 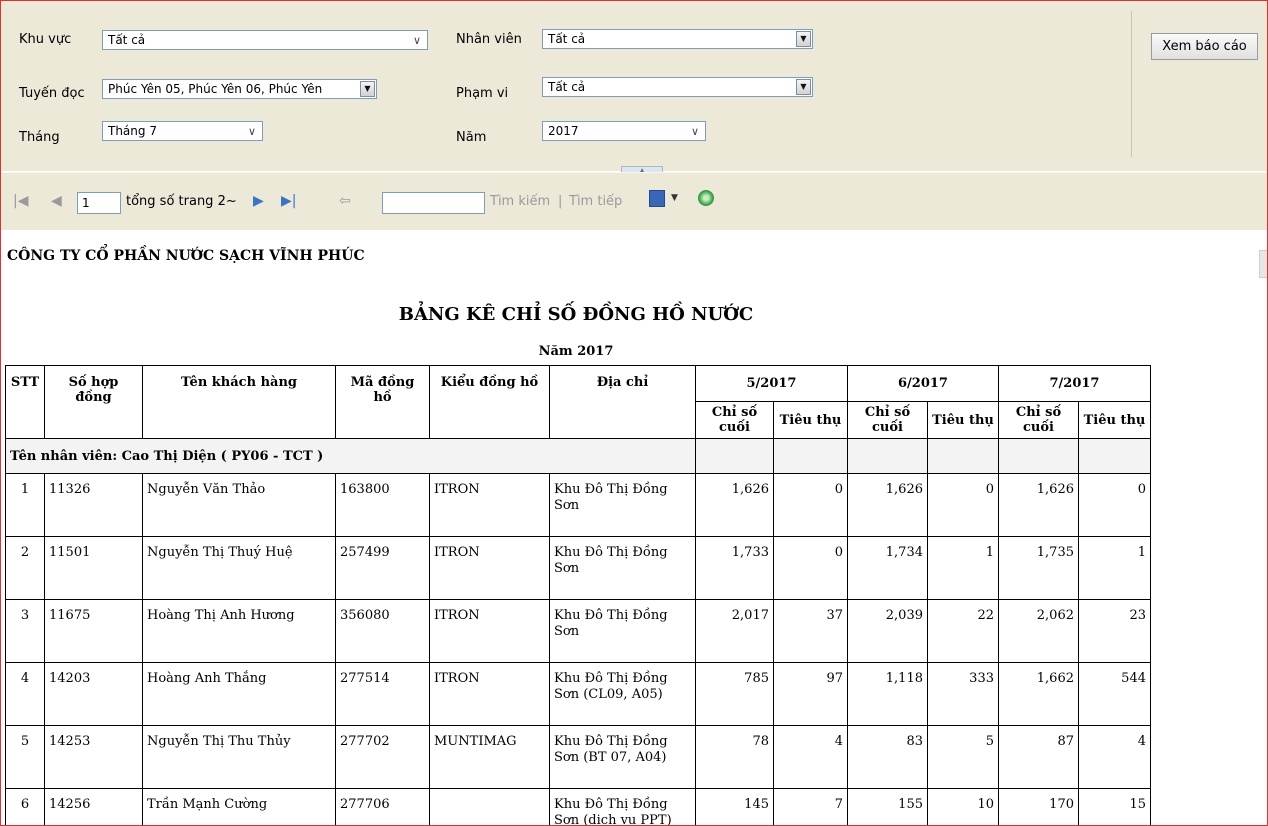 I want to click on cell-value: 97, so click(x=810, y=694).